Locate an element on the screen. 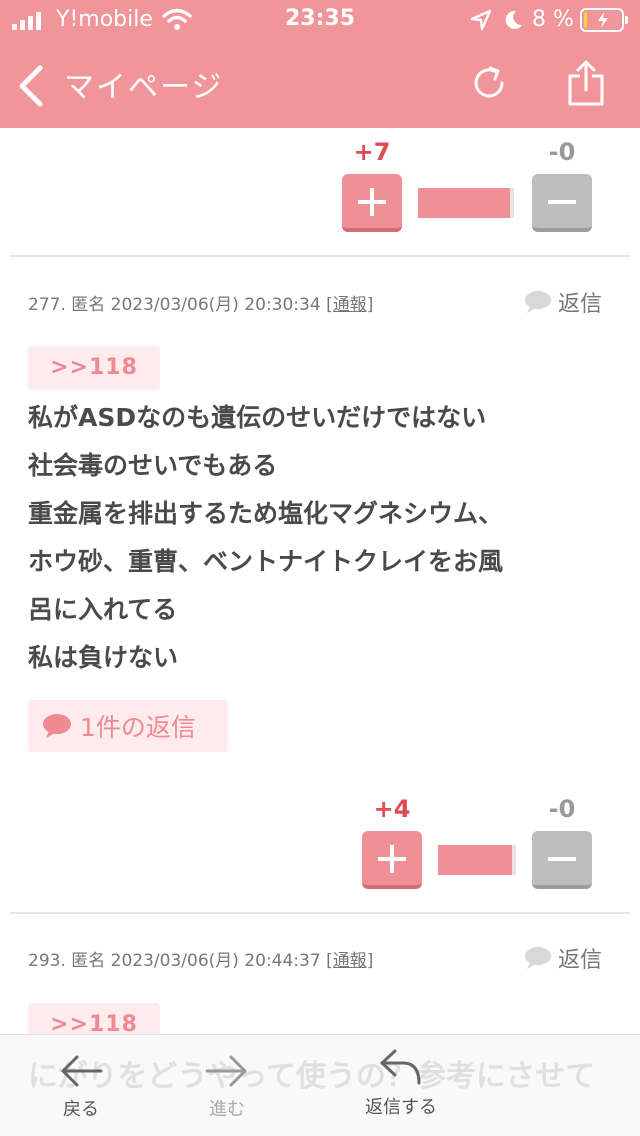  battery-icon is located at coordinates (604, 20).